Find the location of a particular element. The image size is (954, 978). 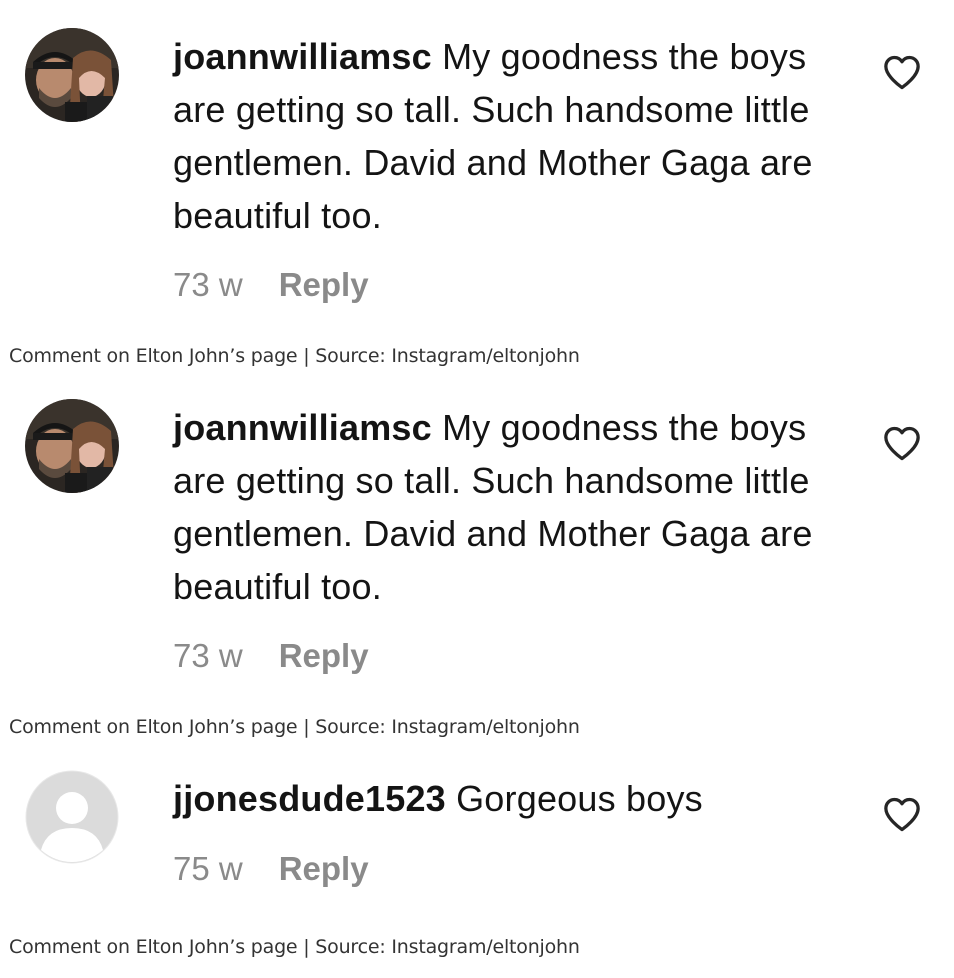

default-avatar-icon is located at coordinates (72, 817).